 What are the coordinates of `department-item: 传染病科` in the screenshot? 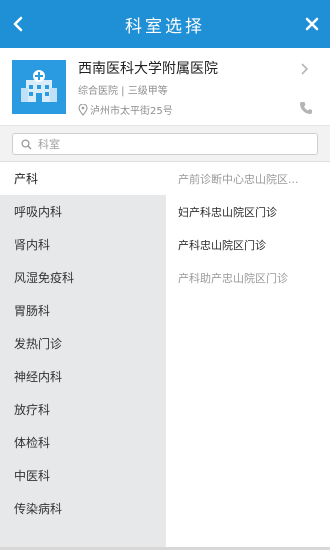 It's located at (83, 508).